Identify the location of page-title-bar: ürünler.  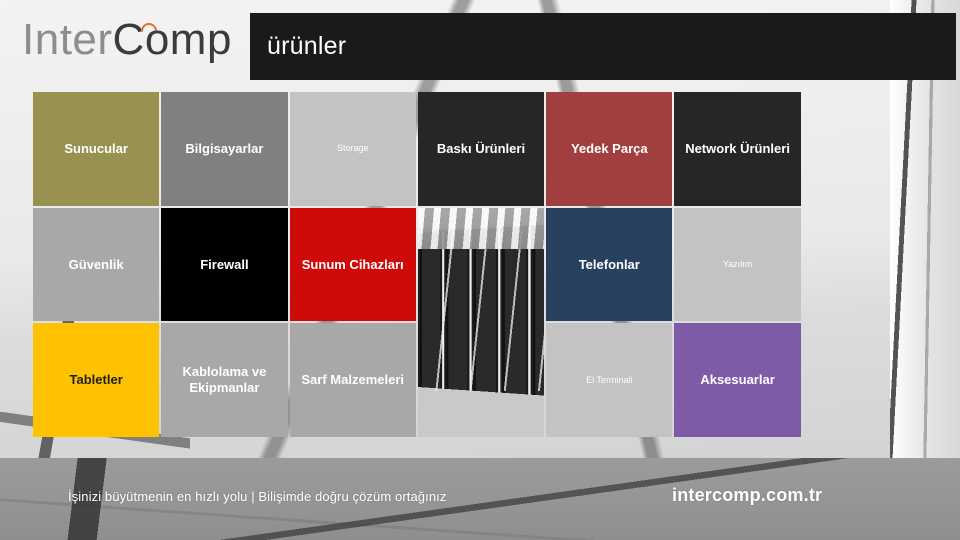
(603, 46).